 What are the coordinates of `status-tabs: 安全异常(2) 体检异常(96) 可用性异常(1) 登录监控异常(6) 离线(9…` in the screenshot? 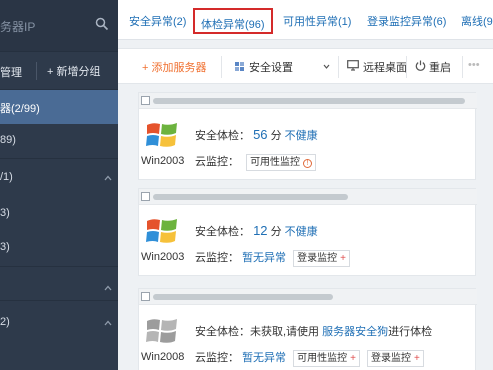 It's located at (305, 20).